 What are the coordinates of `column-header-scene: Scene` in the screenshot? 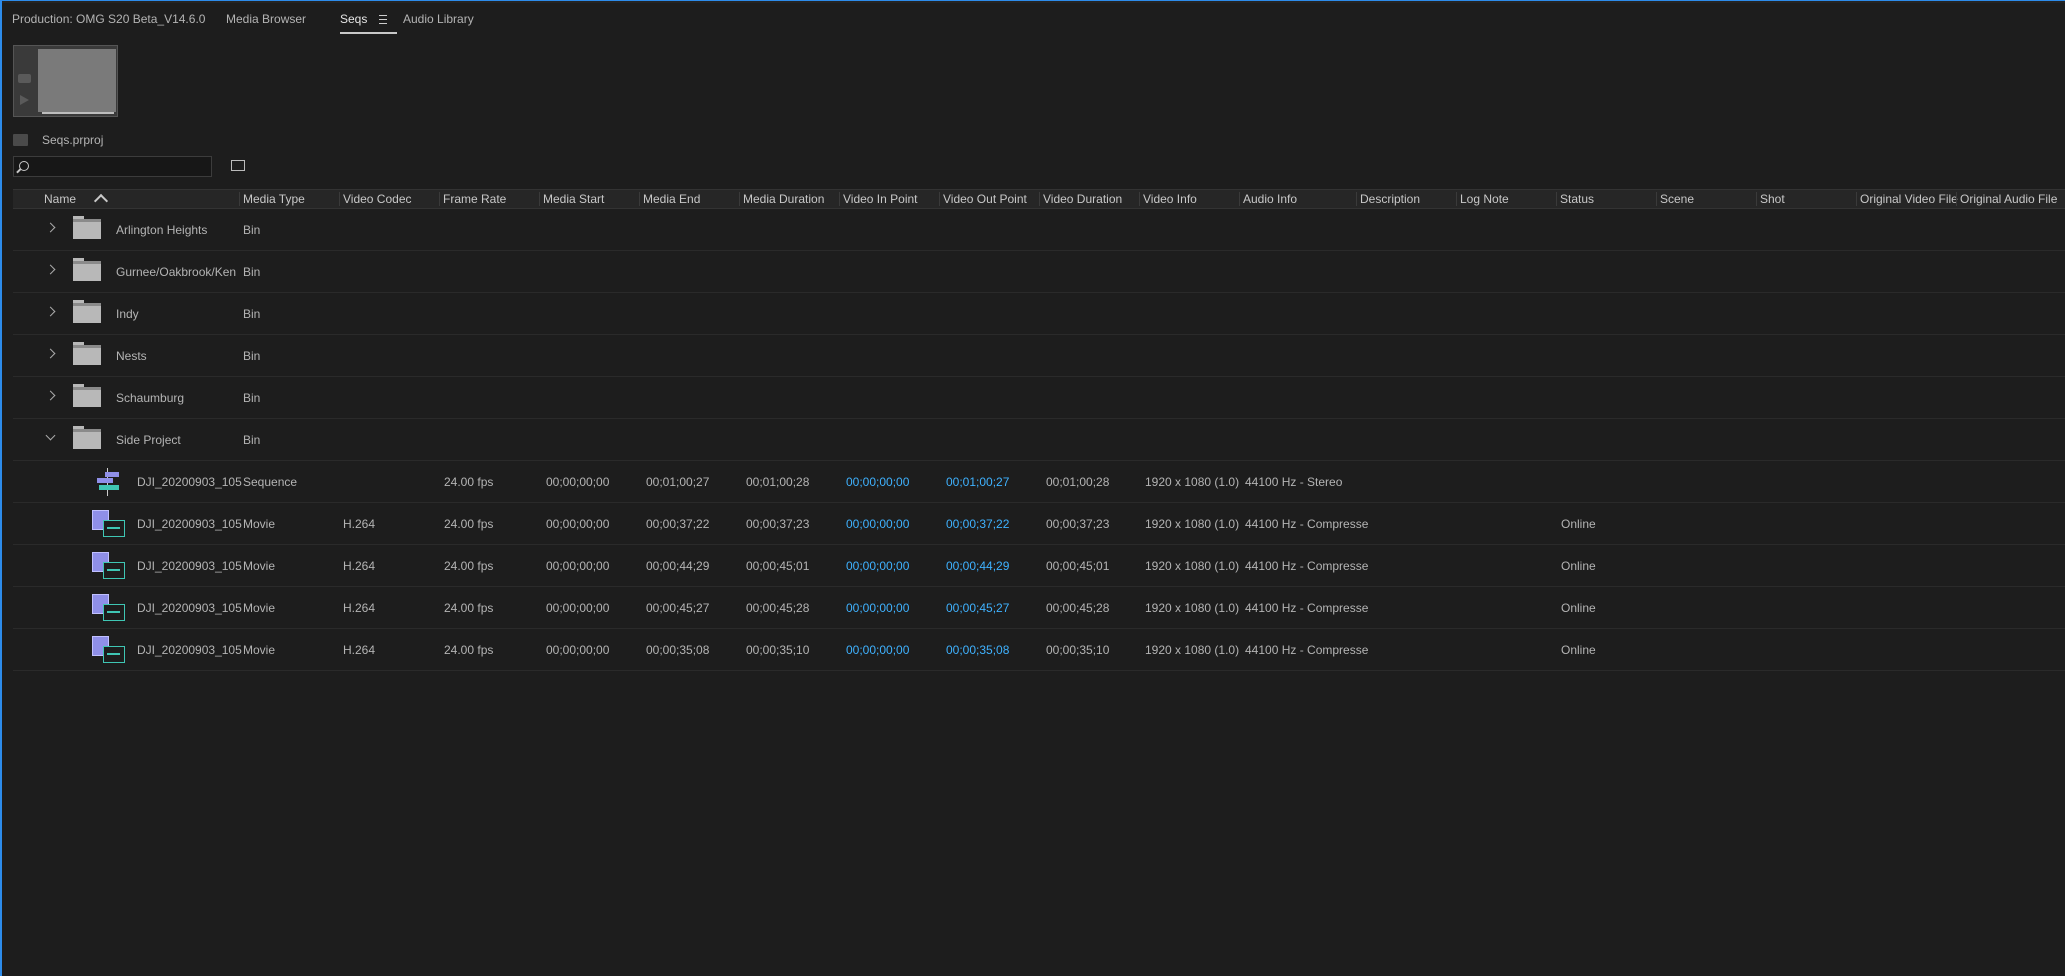 It's located at (1677, 199).